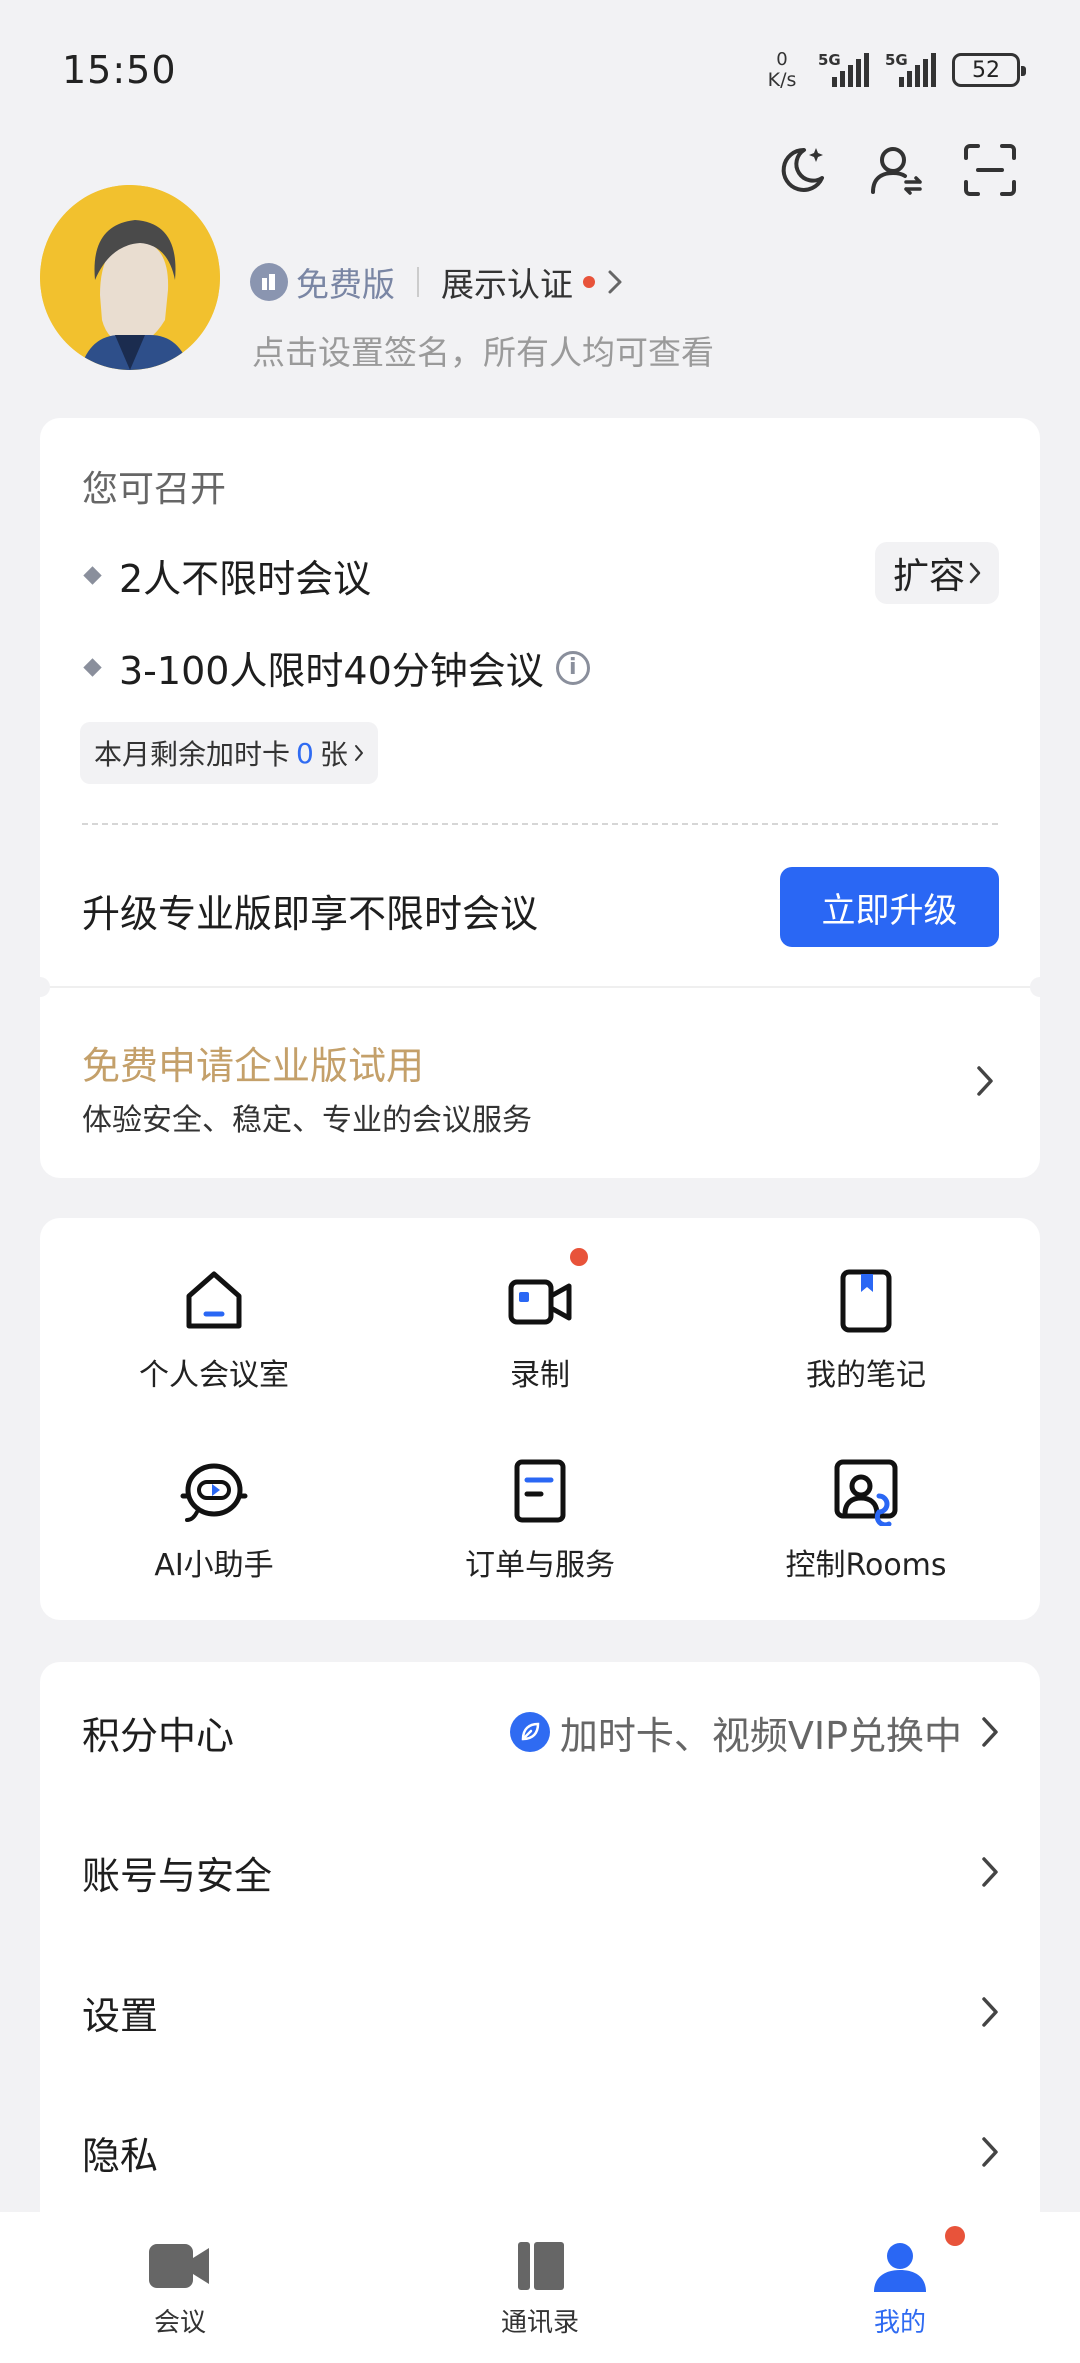 Image resolution: width=1080 pixels, height=2363 pixels. What do you see at coordinates (540, 2012) in the screenshot?
I see `menu-item-settings: 设置` at bounding box center [540, 2012].